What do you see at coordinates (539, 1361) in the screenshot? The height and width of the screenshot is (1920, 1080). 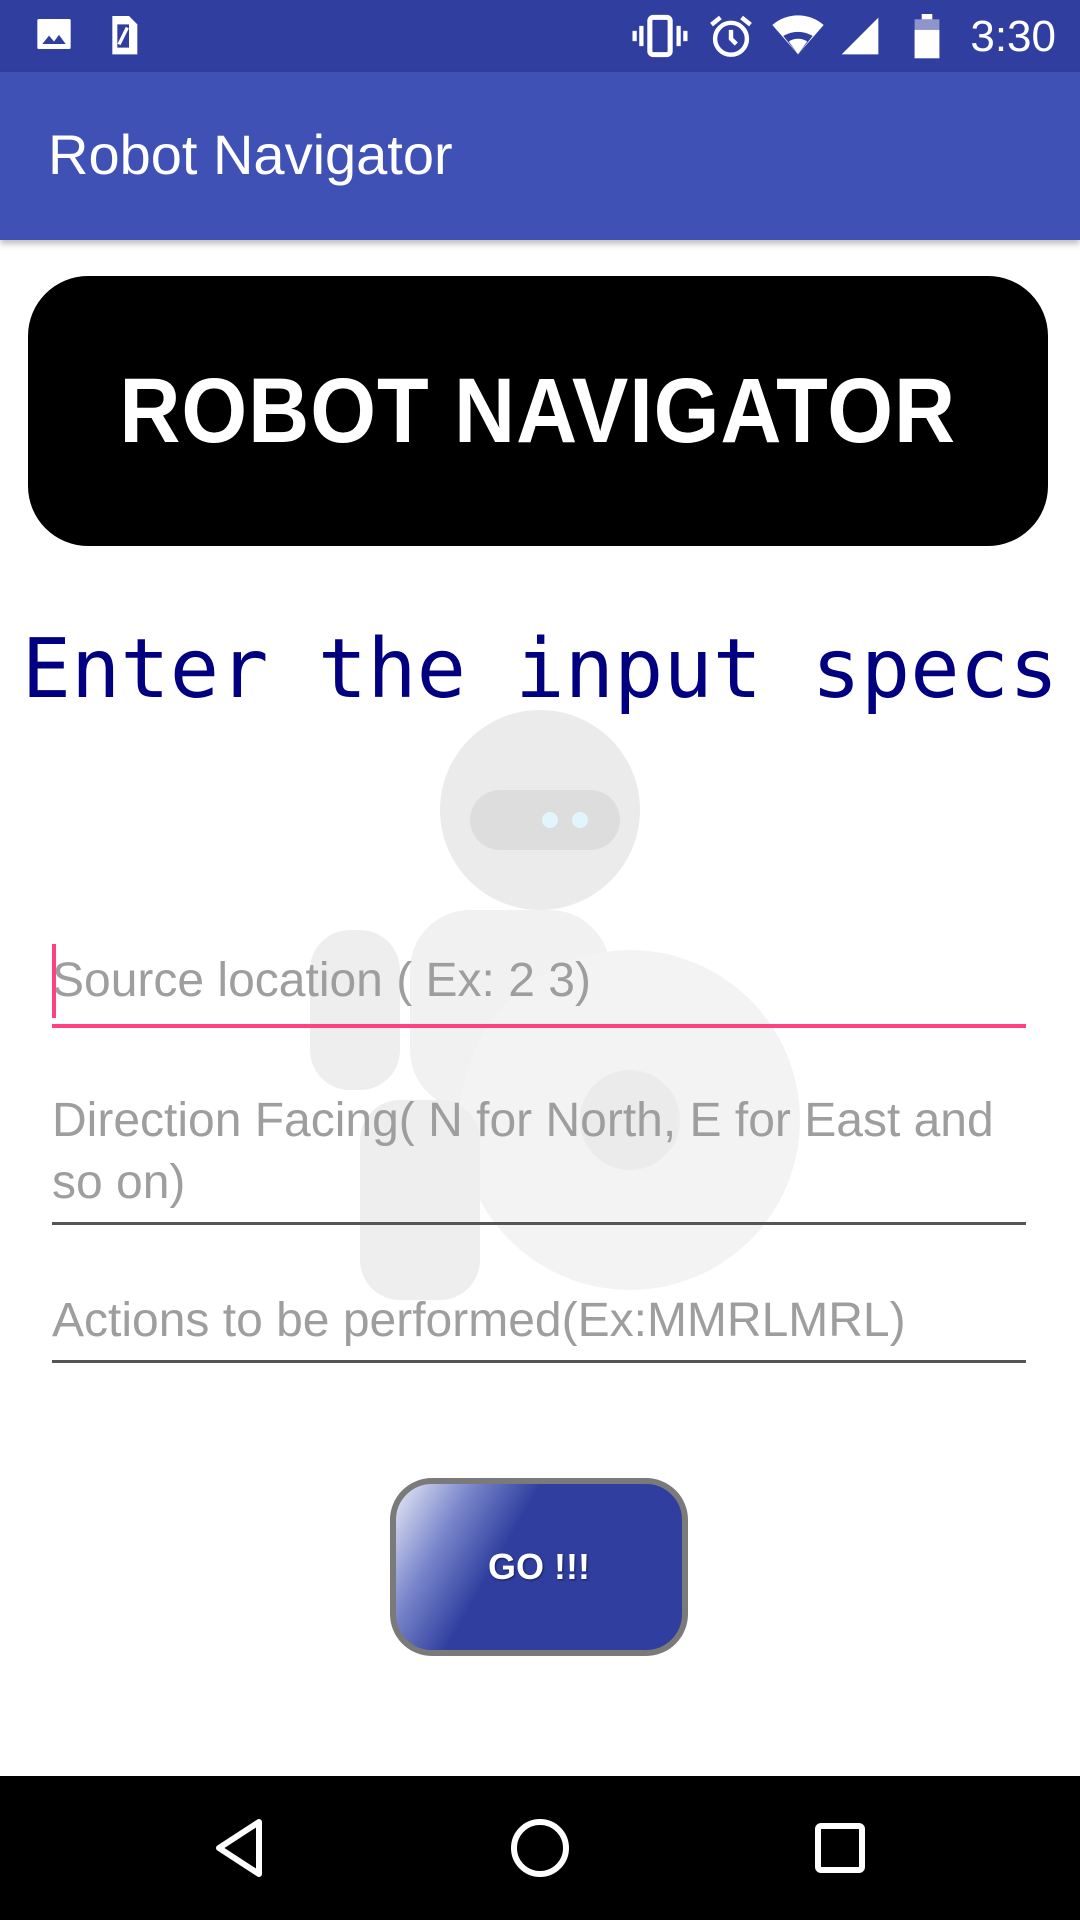 I see `actions-field-underline` at bounding box center [539, 1361].